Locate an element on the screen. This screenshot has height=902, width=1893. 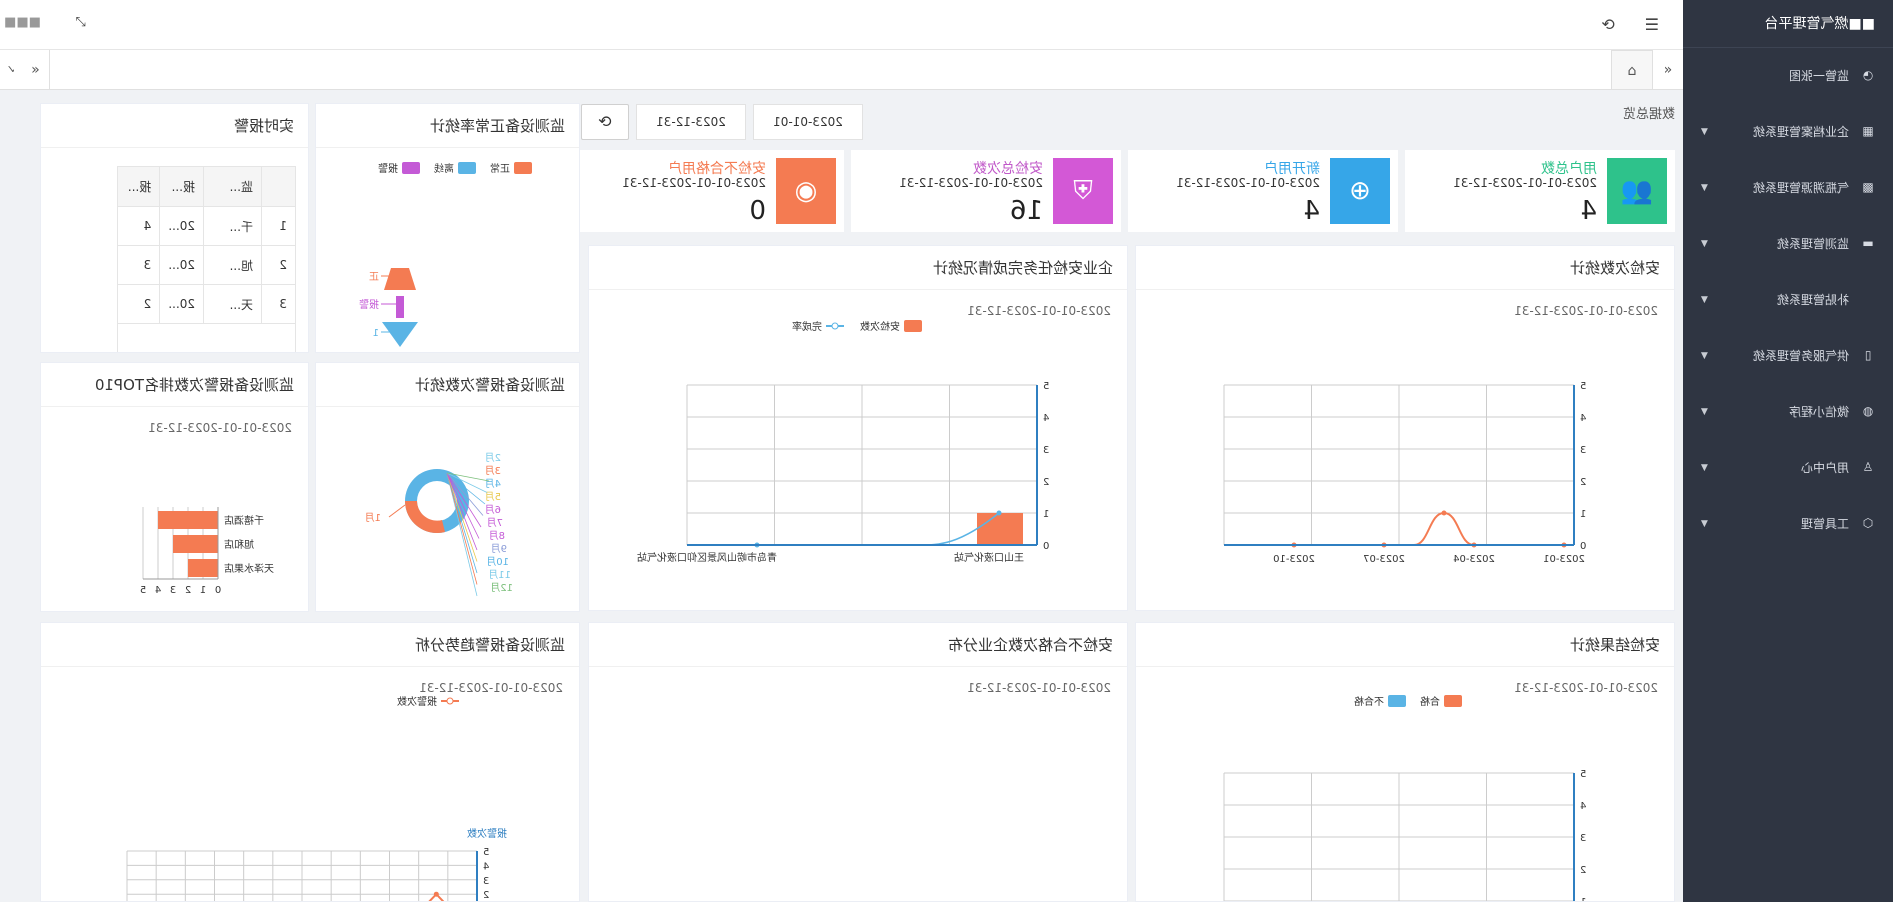
user-name: ■■■ is located at coordinates (22, 22).